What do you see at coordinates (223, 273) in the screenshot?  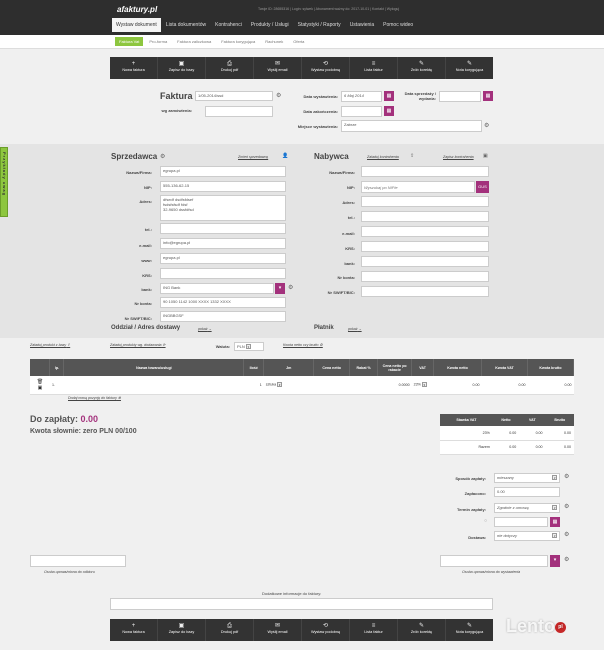 I see `seller-krs-input` at bounding box center [223, 273].